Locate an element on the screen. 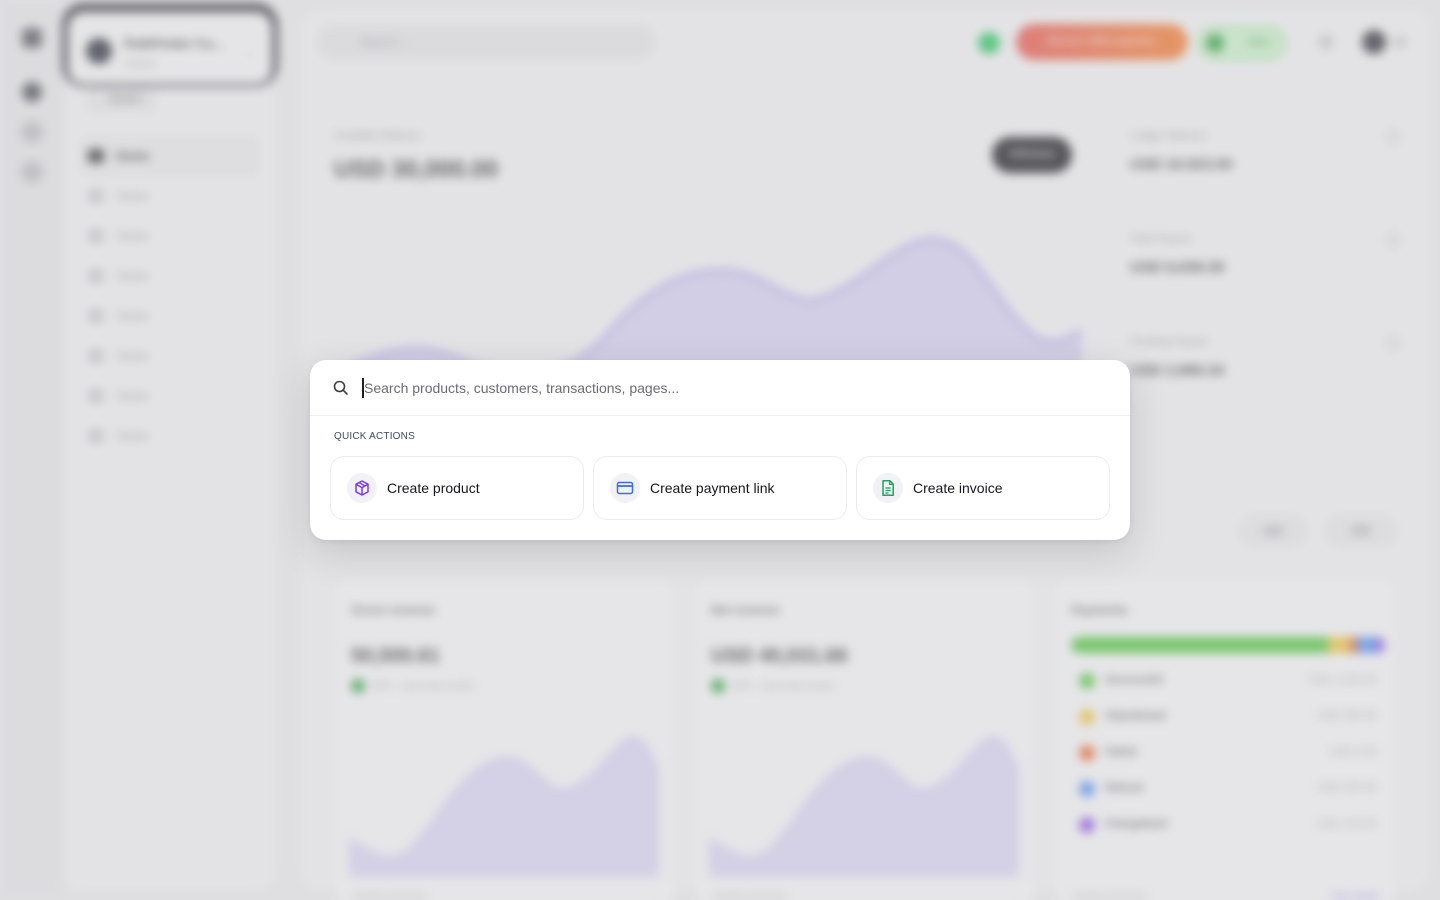 The height and width of the screenshot is (900, 1440). action-label: Create product is located at coordinates (433, 488).